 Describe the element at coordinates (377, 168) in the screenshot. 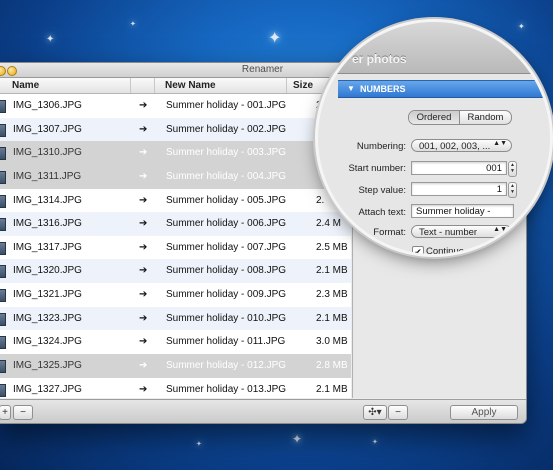

I see `start-number-label: Start number:` at that location.